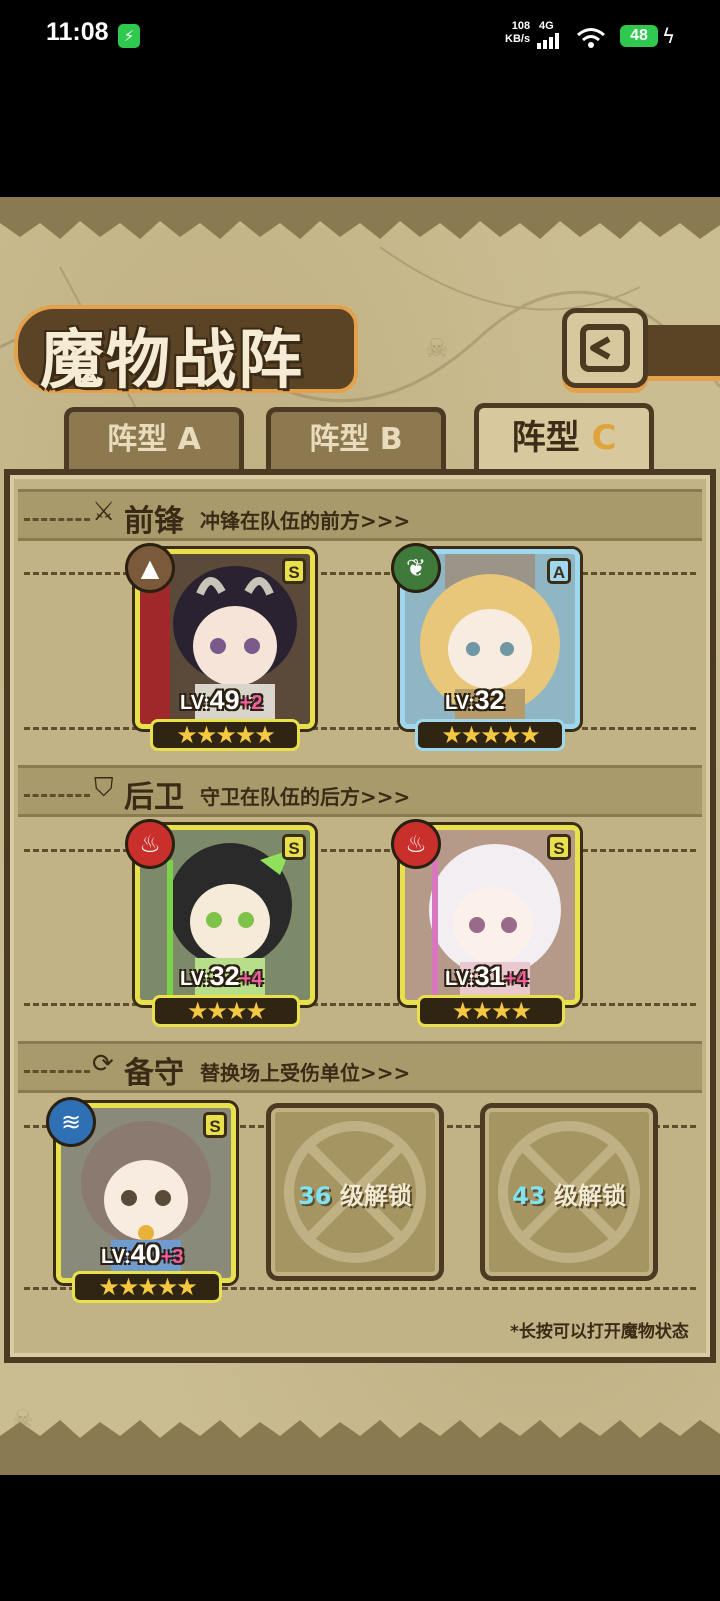  Describe the element at coordinates (104, 788) in the screenshot. I see `shield-icon: ⛉` at that location.